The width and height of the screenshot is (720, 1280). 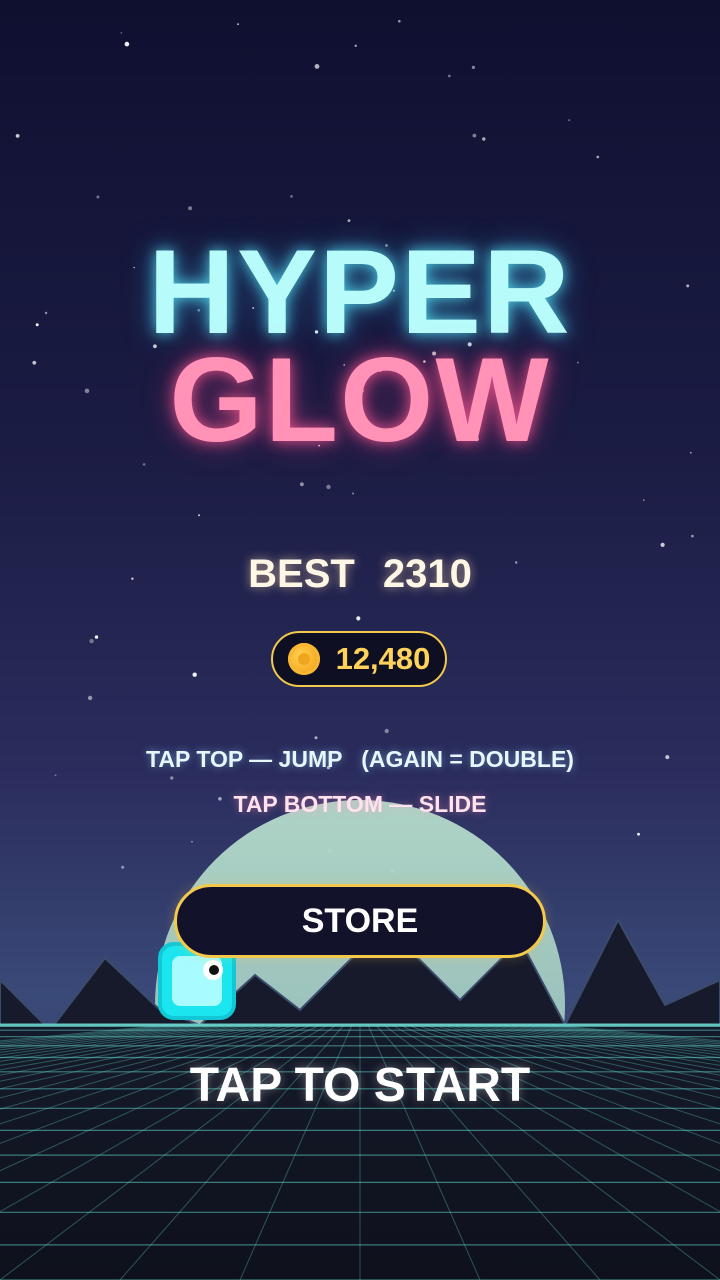 I want to click on store-button: STORE, so click(x=360, y=921).